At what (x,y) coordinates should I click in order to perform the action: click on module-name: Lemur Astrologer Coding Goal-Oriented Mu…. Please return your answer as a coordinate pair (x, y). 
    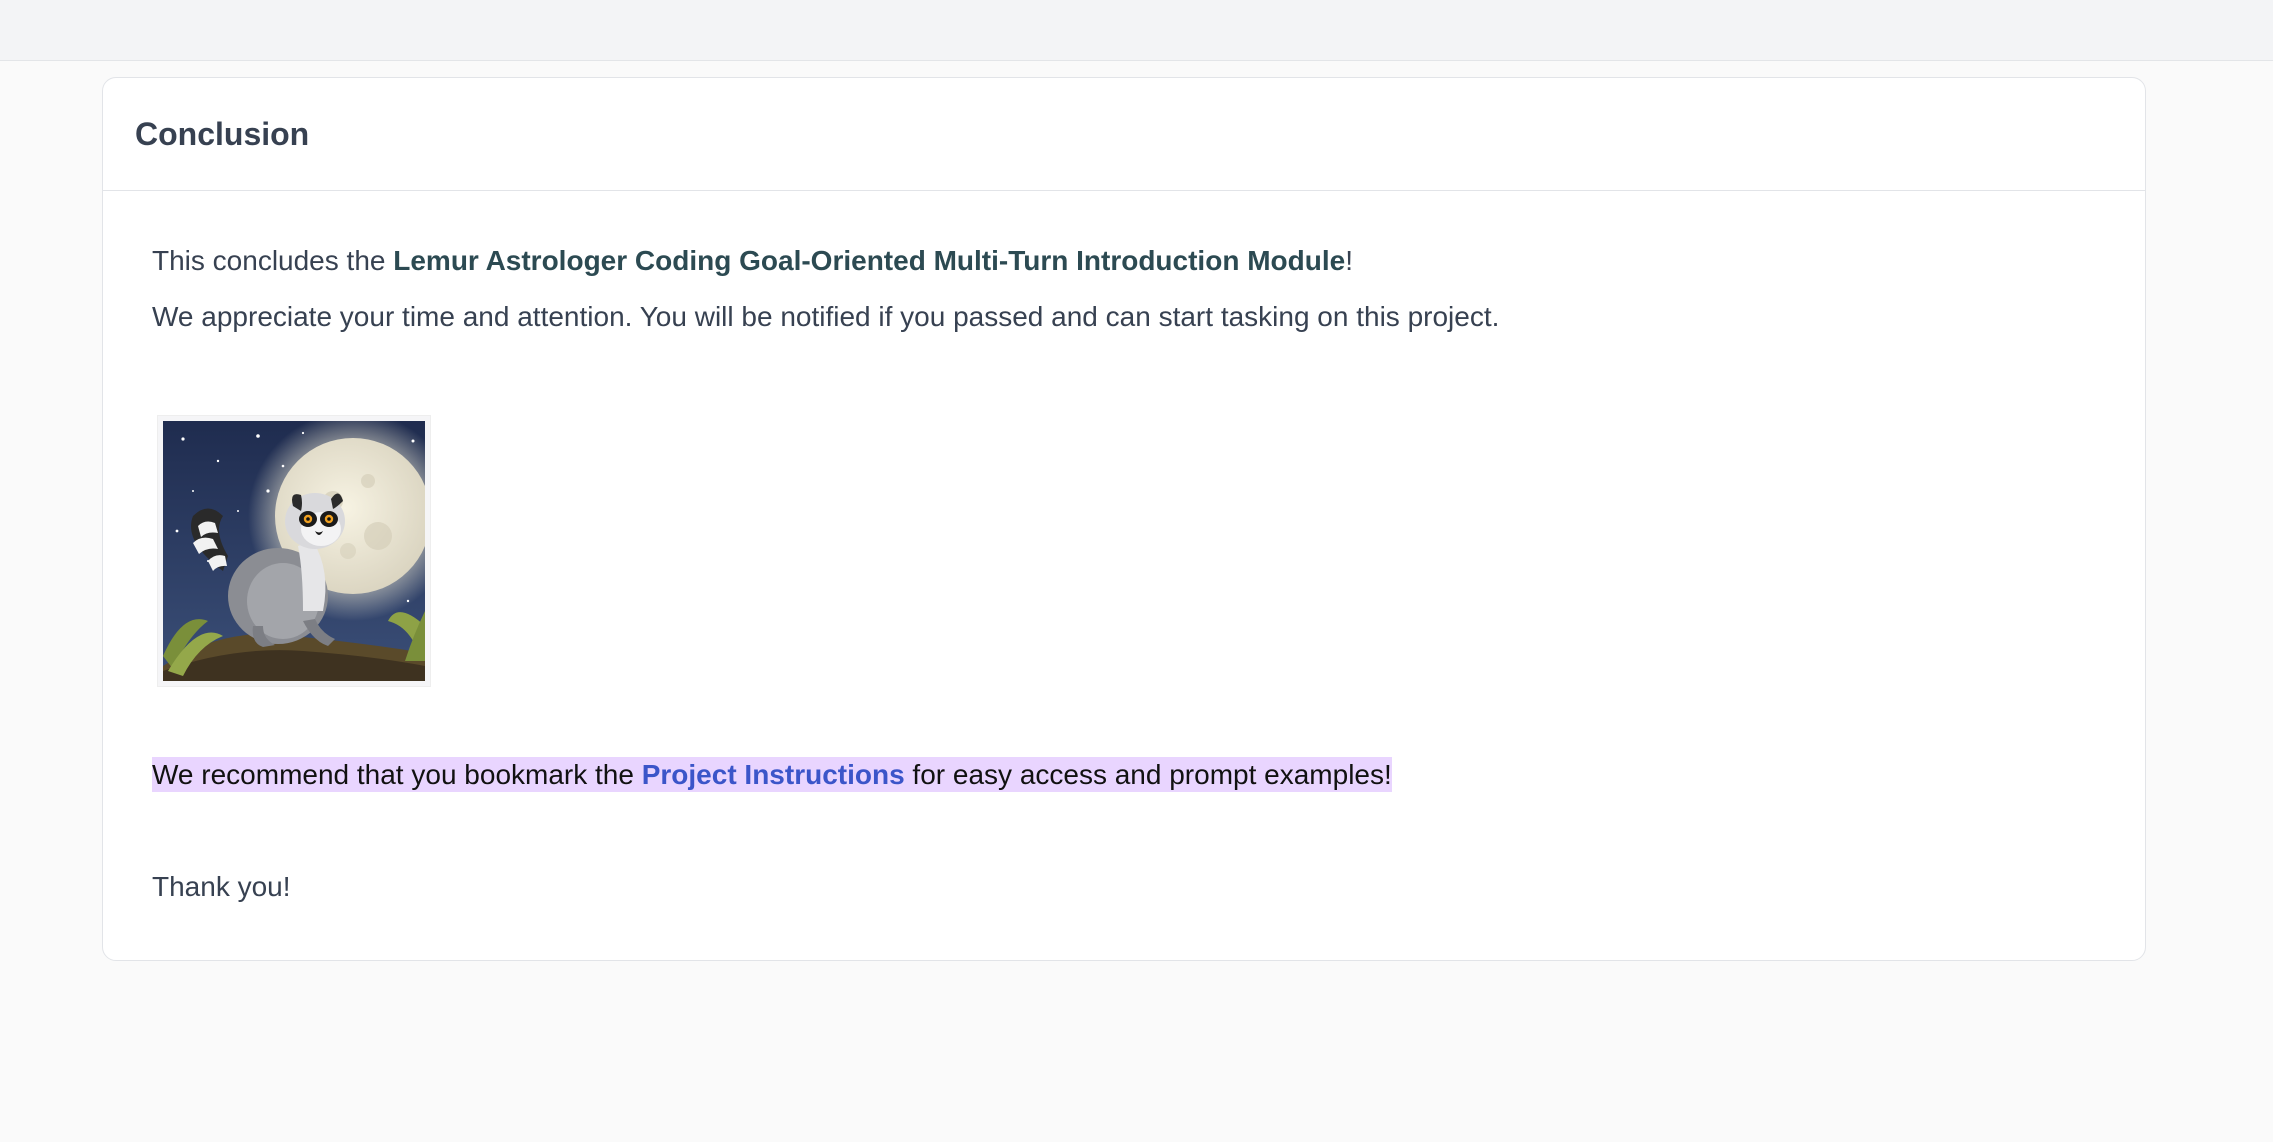
    Looking at the image, I should click on (869, 260).